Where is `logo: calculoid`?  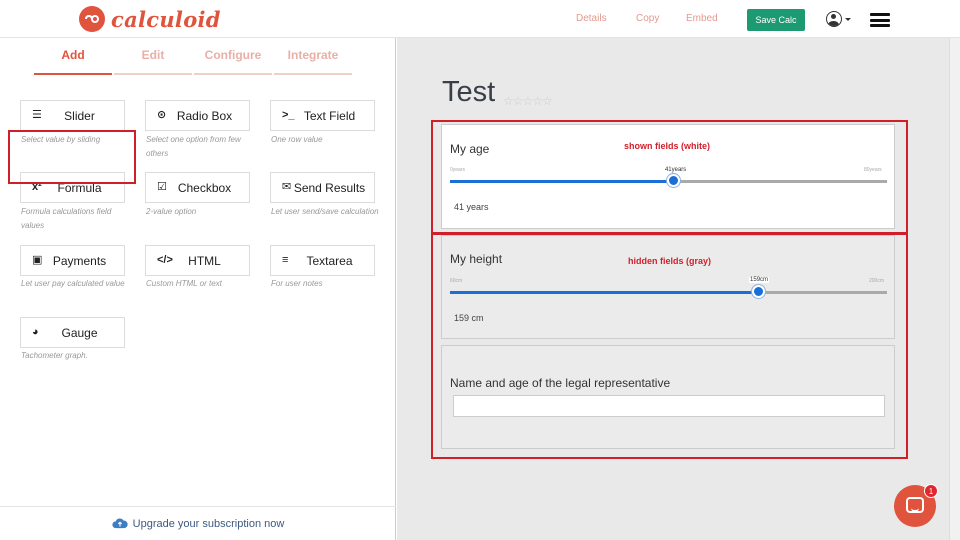 logo: calculoid is located at coordinates (150, 19).